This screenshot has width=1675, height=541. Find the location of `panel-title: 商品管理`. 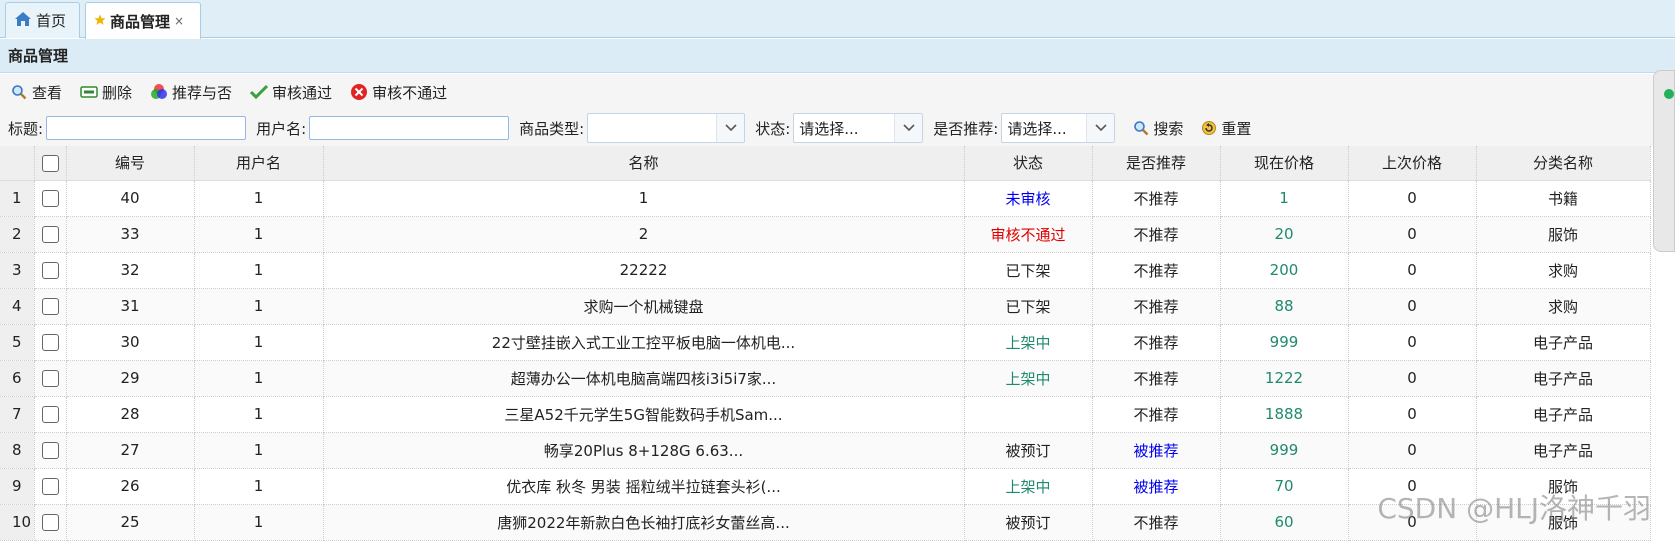

panel-title: 商品管理 is located at coordinates (837, 56).